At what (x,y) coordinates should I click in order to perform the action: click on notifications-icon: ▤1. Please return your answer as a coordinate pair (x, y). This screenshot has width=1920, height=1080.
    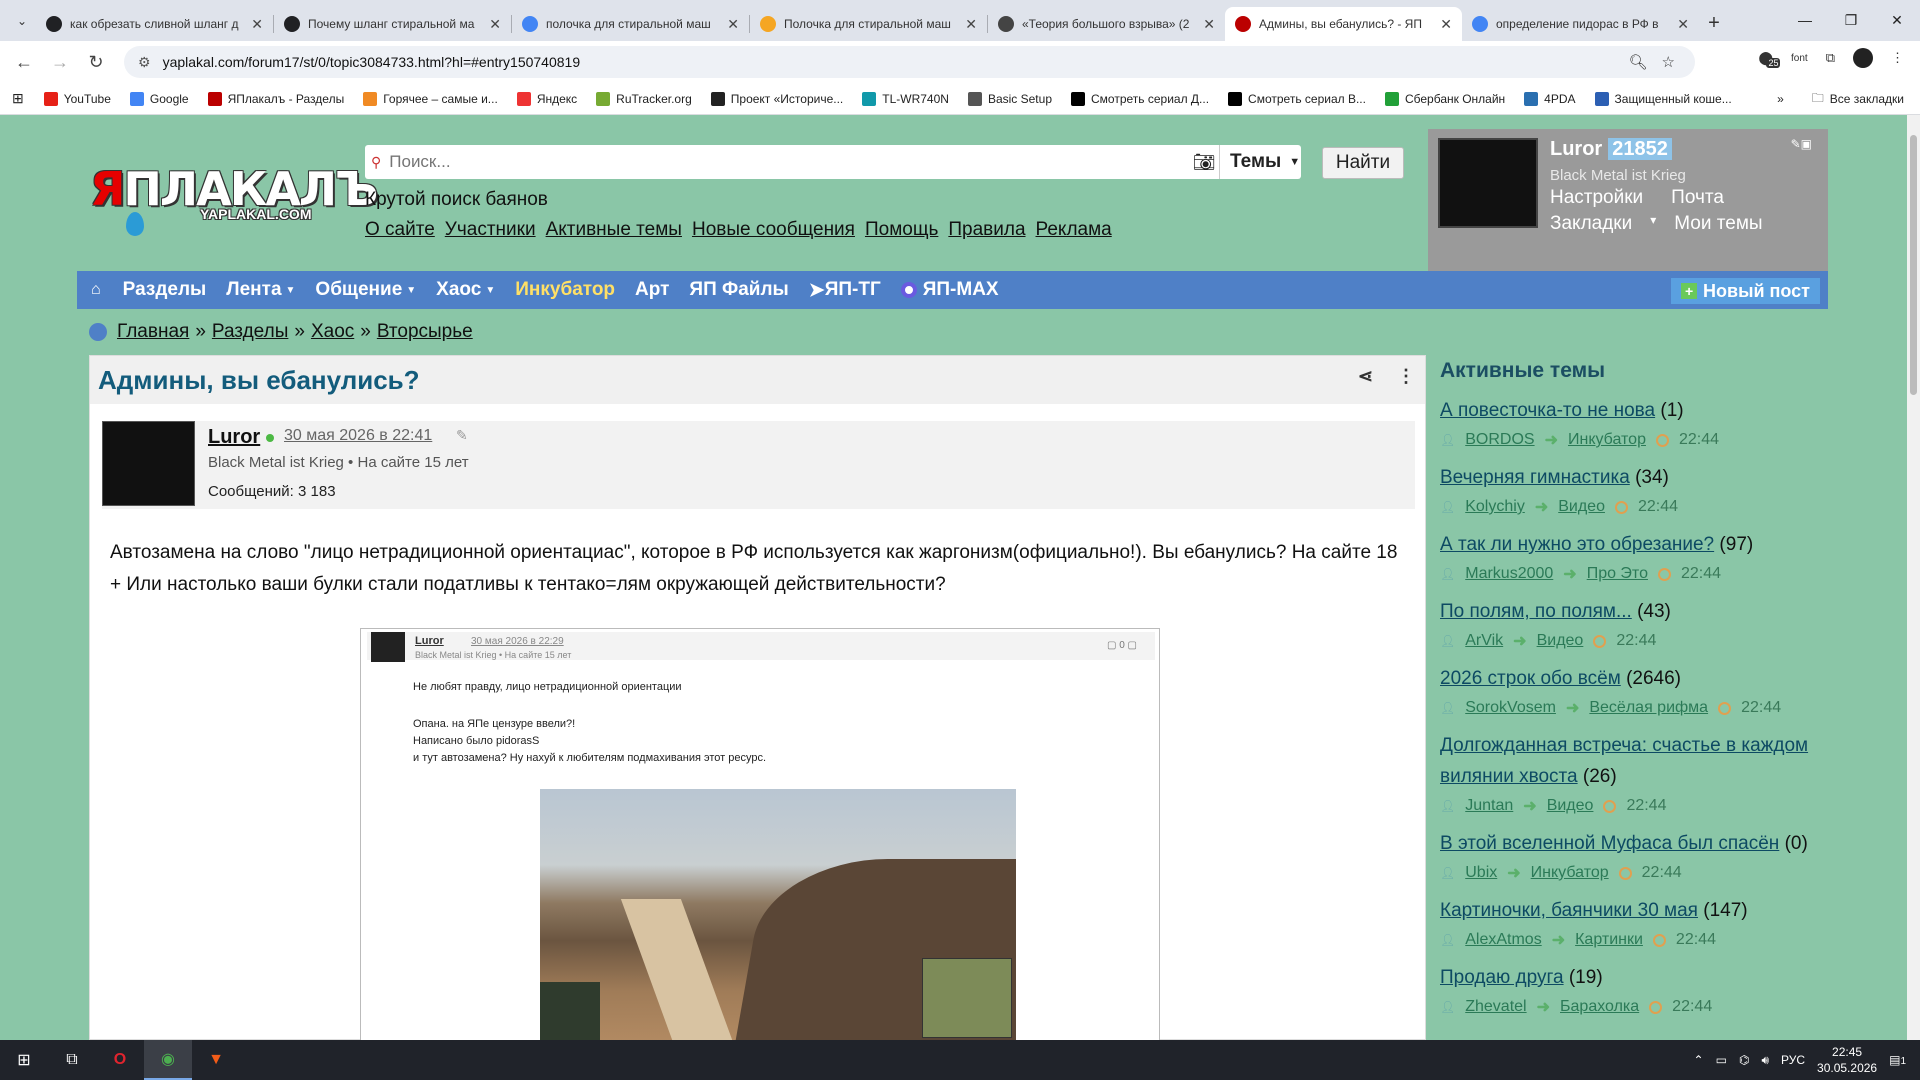
    Looking at the image, I should click on (1897, 1060).